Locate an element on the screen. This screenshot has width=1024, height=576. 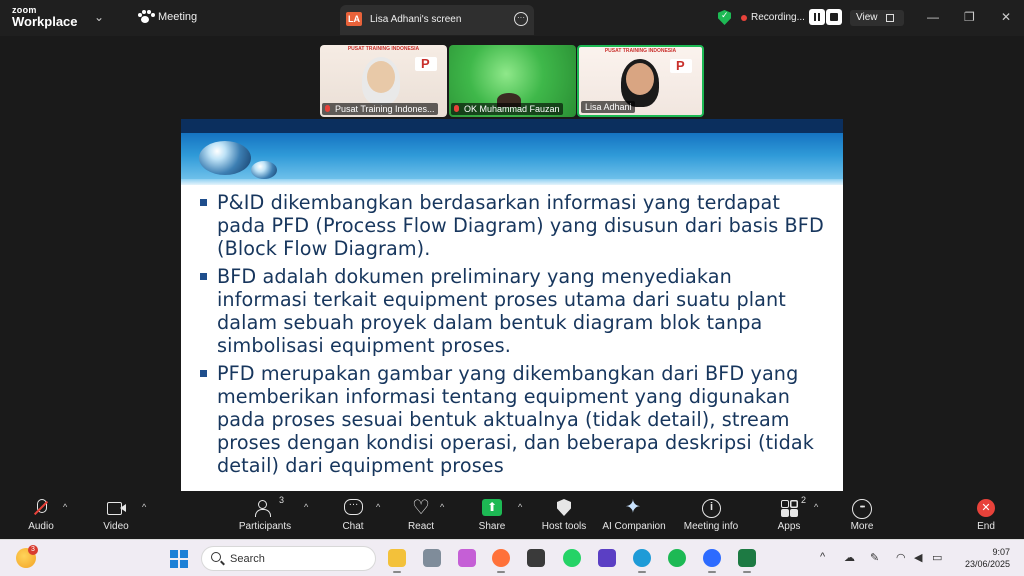
audio-options-chevron-icon: ^ is located at coordinates (65, 507).